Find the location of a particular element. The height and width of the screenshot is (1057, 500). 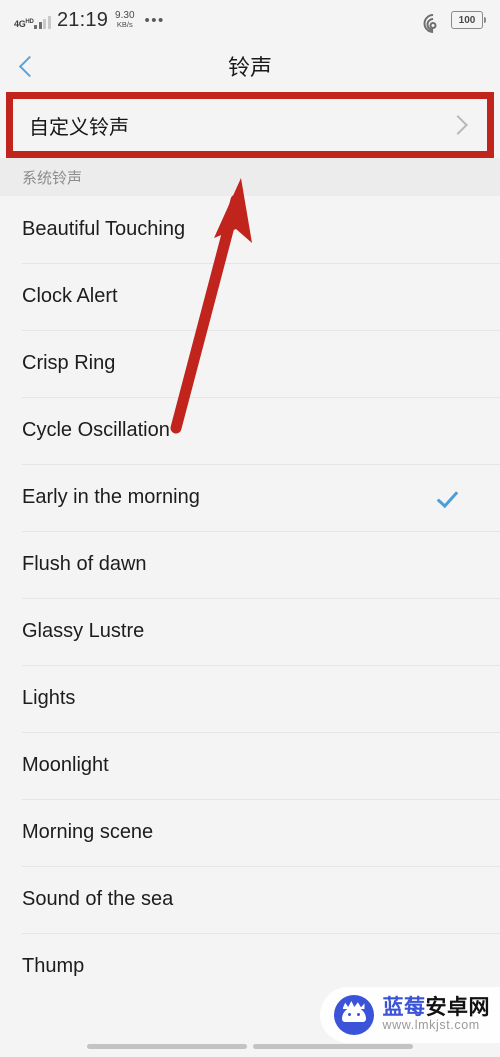

status-bar-right: 100 is located at coordinates (452, 23).